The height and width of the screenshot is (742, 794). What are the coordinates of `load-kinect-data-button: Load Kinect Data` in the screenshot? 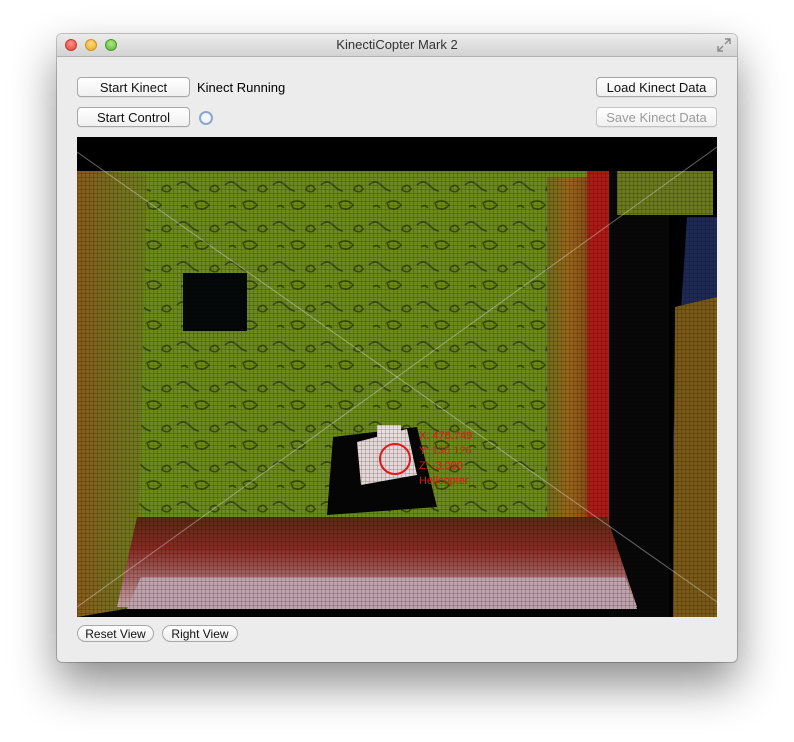 It's located at (656, 87).